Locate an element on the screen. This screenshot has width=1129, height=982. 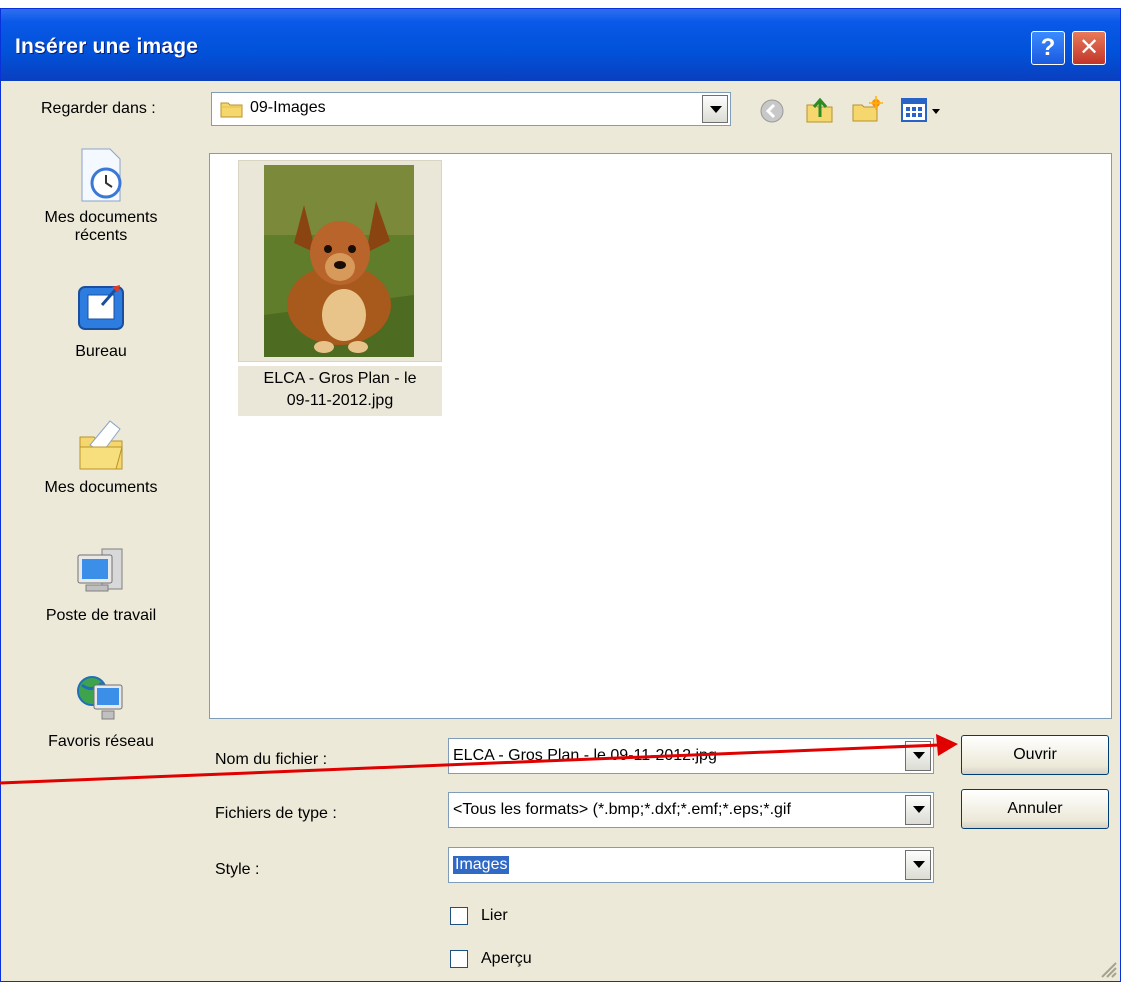
network-icon is located at coordinates (100, 698).